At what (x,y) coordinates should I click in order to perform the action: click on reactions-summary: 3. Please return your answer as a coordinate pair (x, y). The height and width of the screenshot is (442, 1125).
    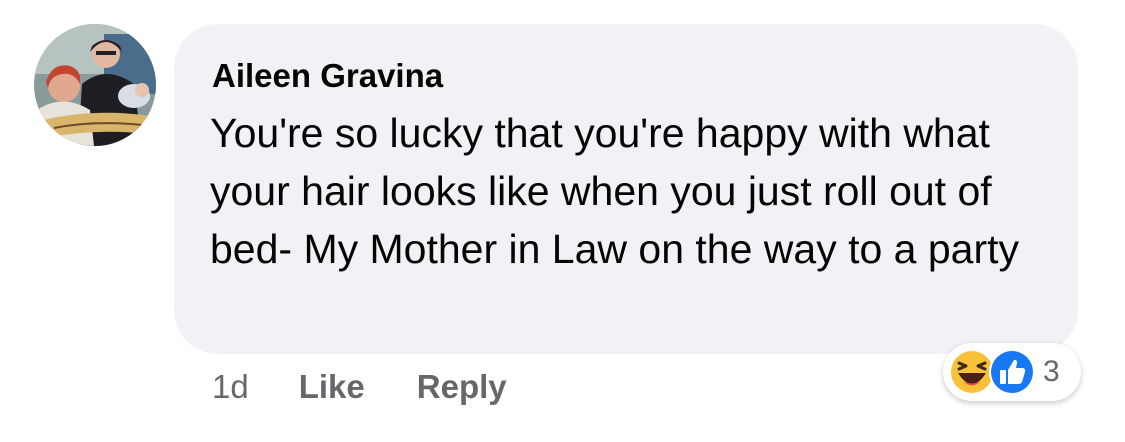
    Looking at the image, I should click on (1012, 372).